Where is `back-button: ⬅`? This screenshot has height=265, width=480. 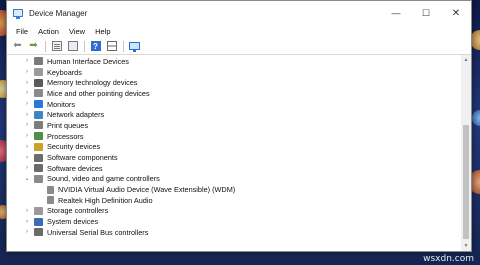 back-button: ⬅ is located at coordinates (17, 46).